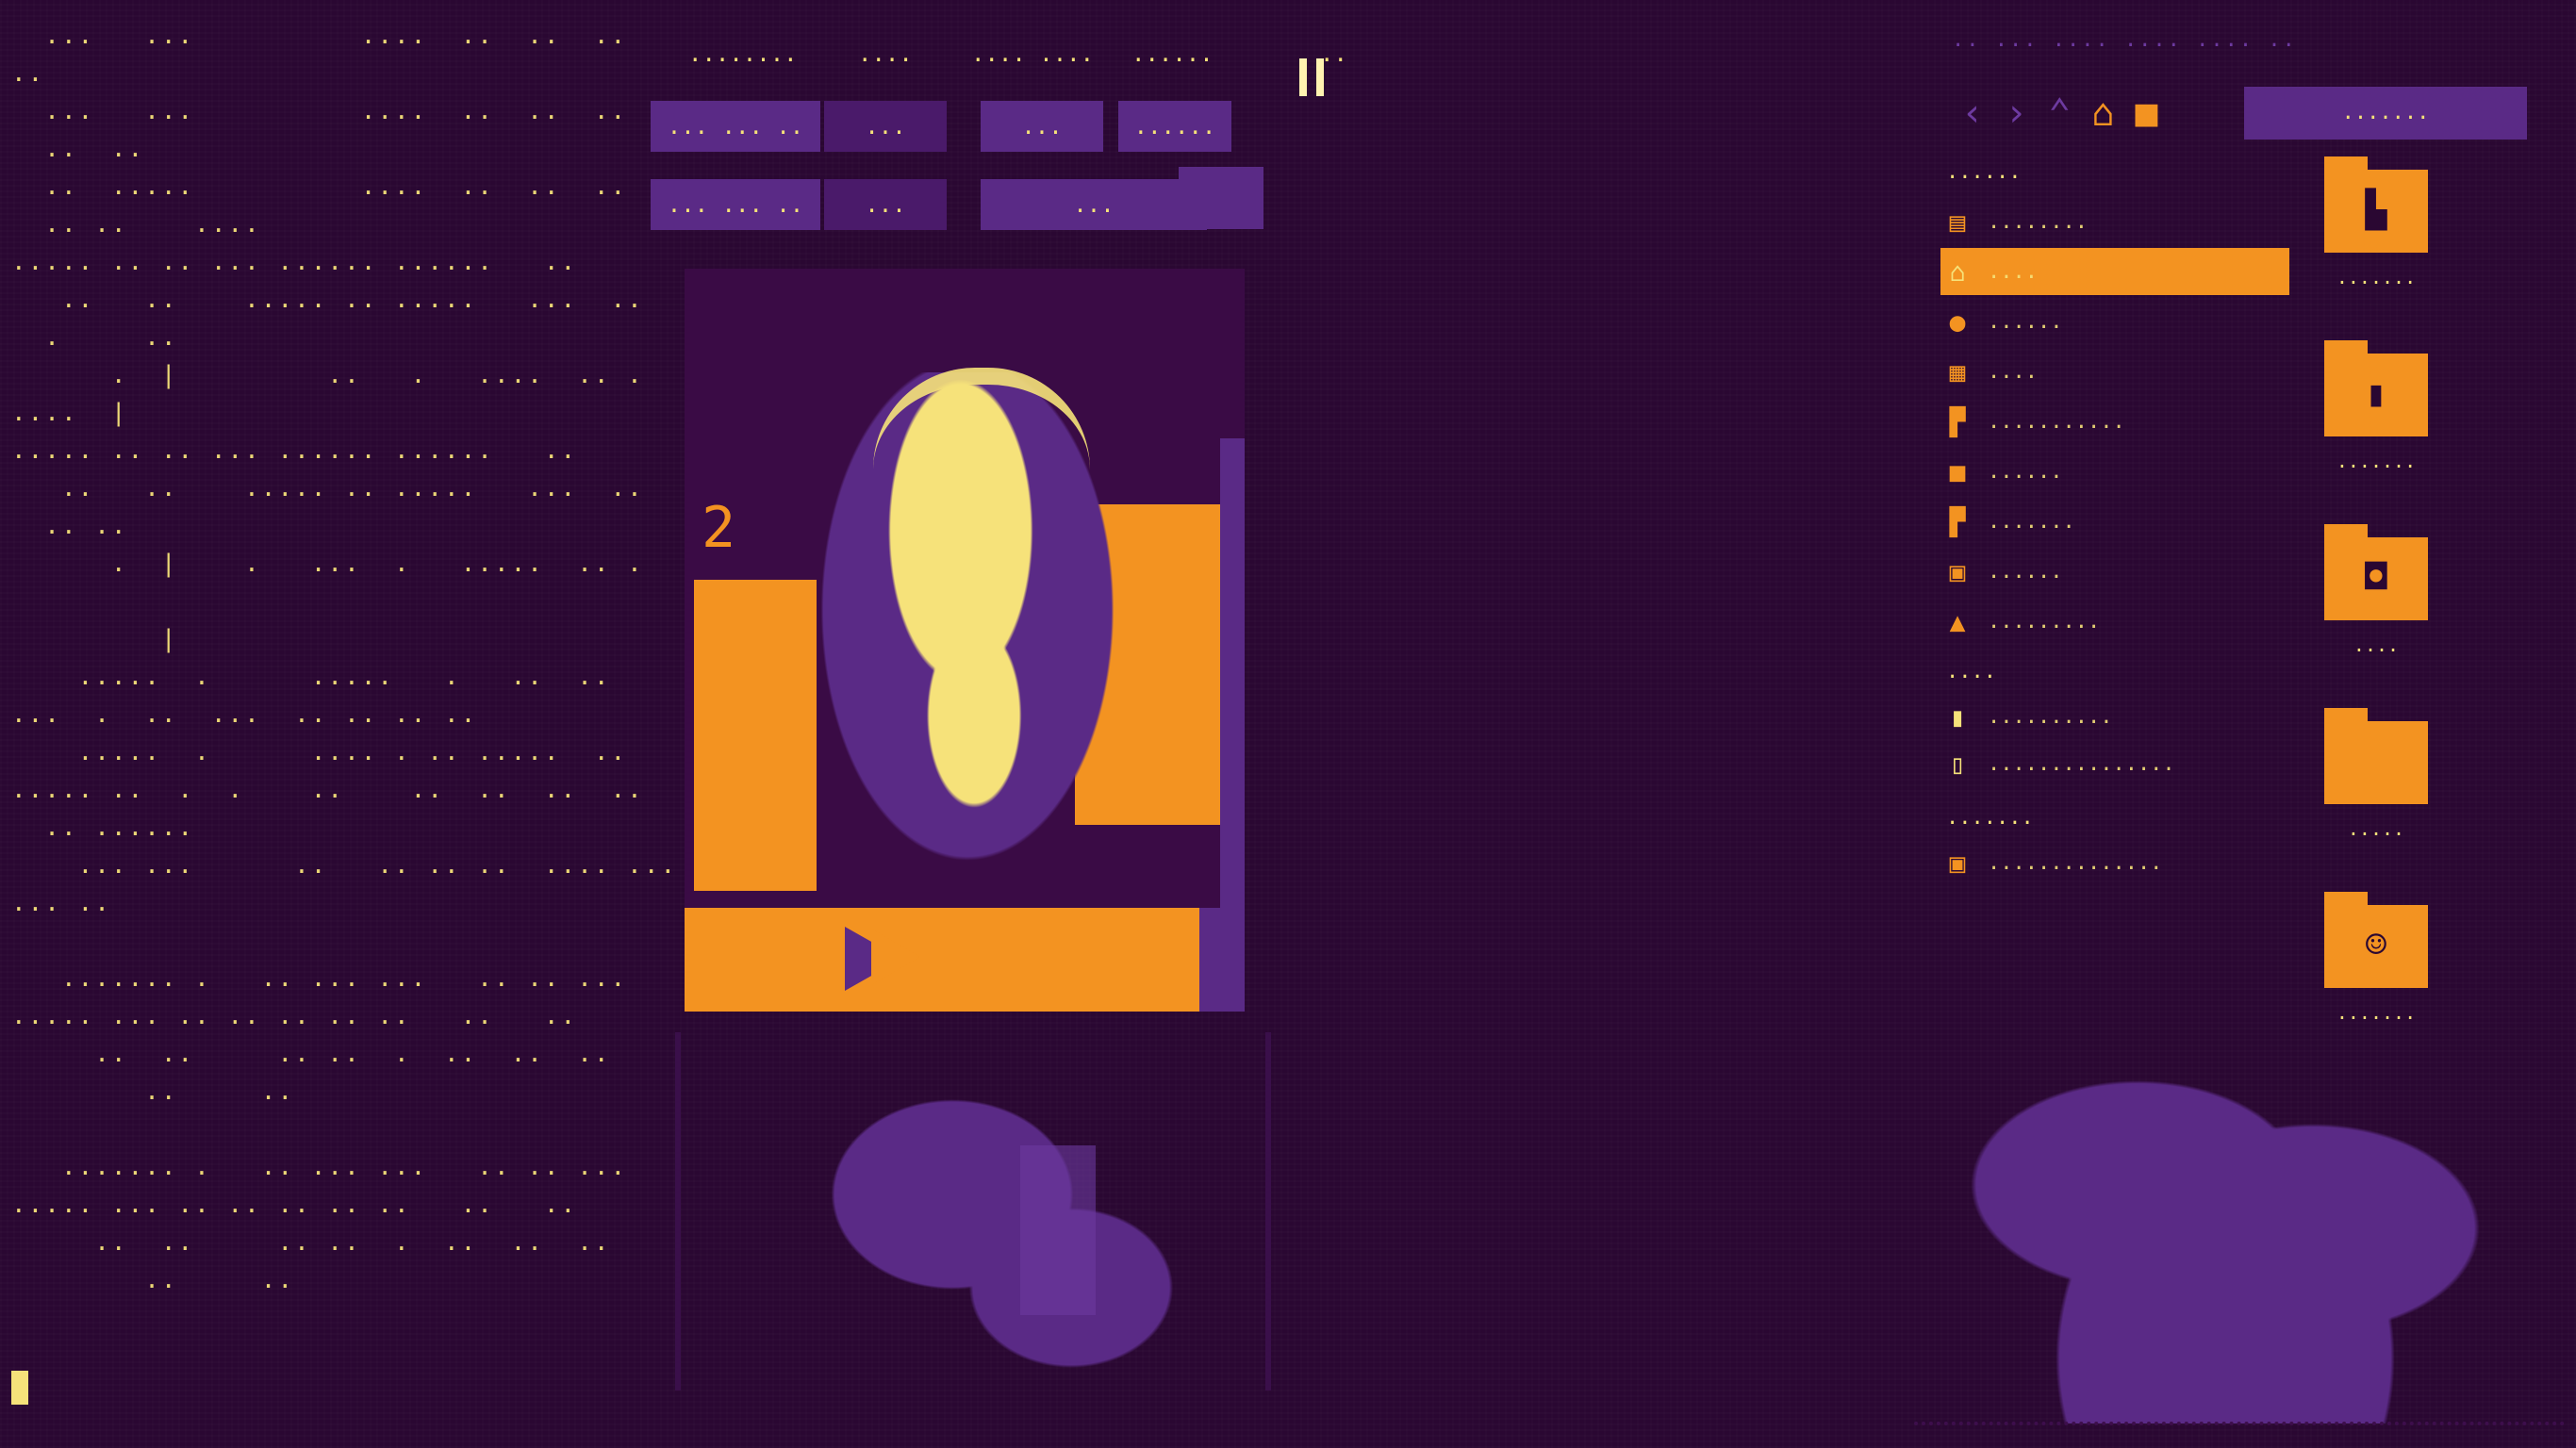  Describe the element at coordinates (965, 594) in the screenshot. I see `album-art: 2` at that location.